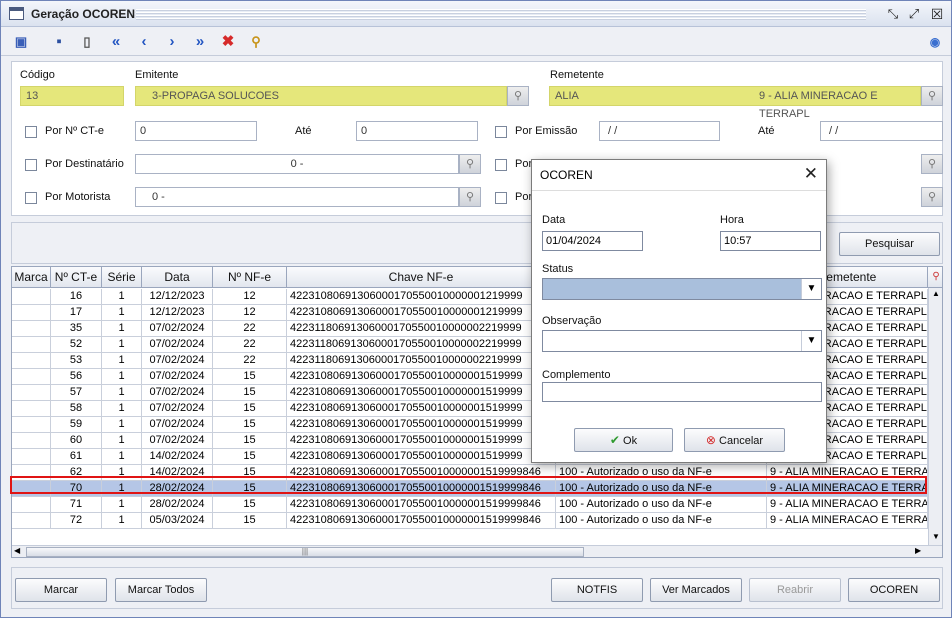  Describe the element at coordinates (421, 277) in the screenshot. I see `col-chave: Chave NF-e` at that location.